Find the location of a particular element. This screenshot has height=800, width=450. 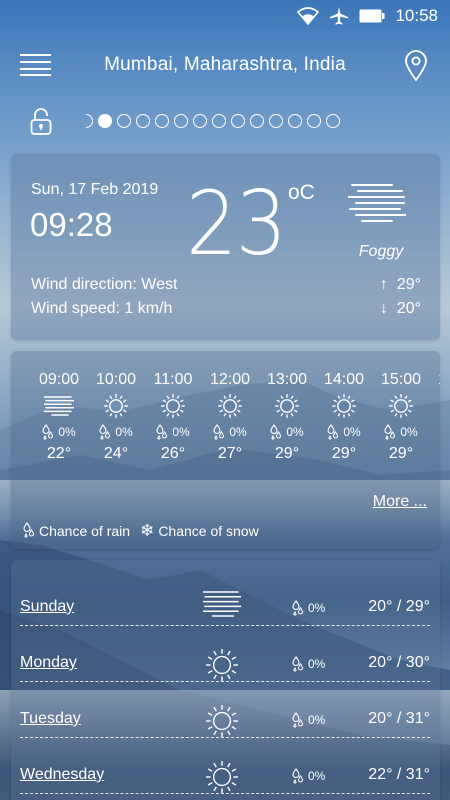

hour-time: 16:00 is located at coordinates (434, 380).